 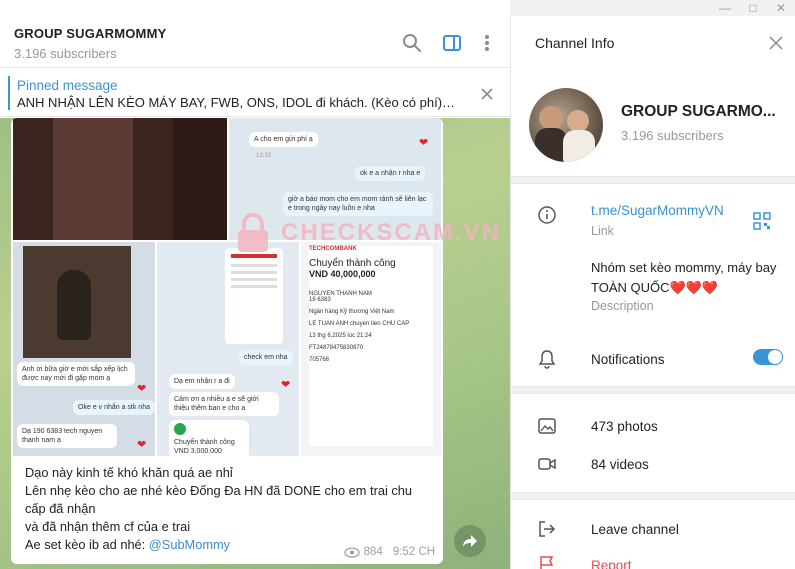 What do you see at coordinates (67, 436) in the screenshot?
I see `chat-bubble: Dạ 190 6383 tech nguyen thanh nam ạ` at bounding box center [67, 436].